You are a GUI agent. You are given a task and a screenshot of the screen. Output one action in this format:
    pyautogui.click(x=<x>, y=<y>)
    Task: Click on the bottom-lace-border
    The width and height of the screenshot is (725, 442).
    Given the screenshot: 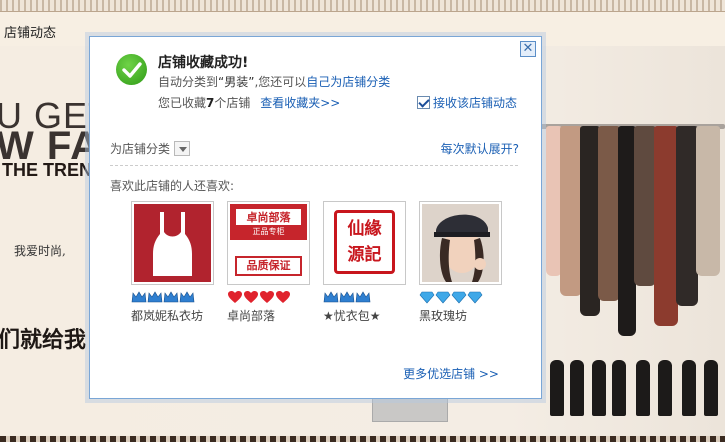 What is the action you would take?
    pyautogui.click(x=362, y=439)
    